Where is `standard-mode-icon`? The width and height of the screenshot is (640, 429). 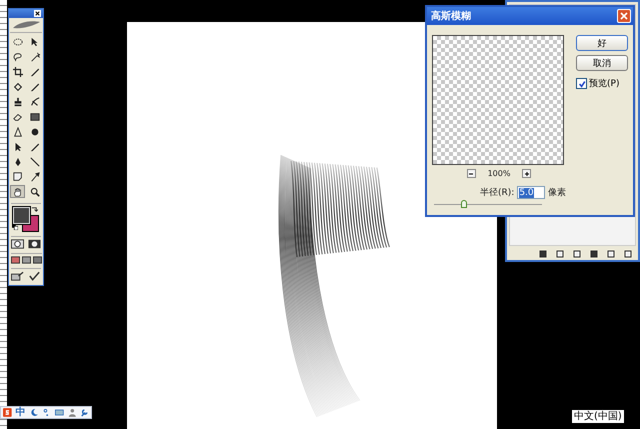
standard-mode-icon is located at coordinates (17, 244).